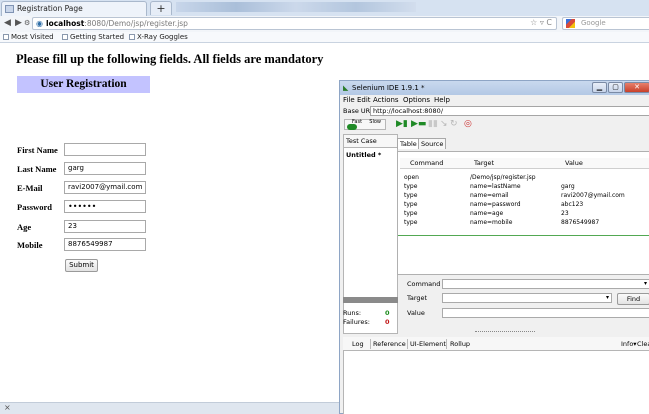 Image resolution: width=649 pixels, height=414 pixels. I want to click on maximize-button: ▢, so click(615, 87).